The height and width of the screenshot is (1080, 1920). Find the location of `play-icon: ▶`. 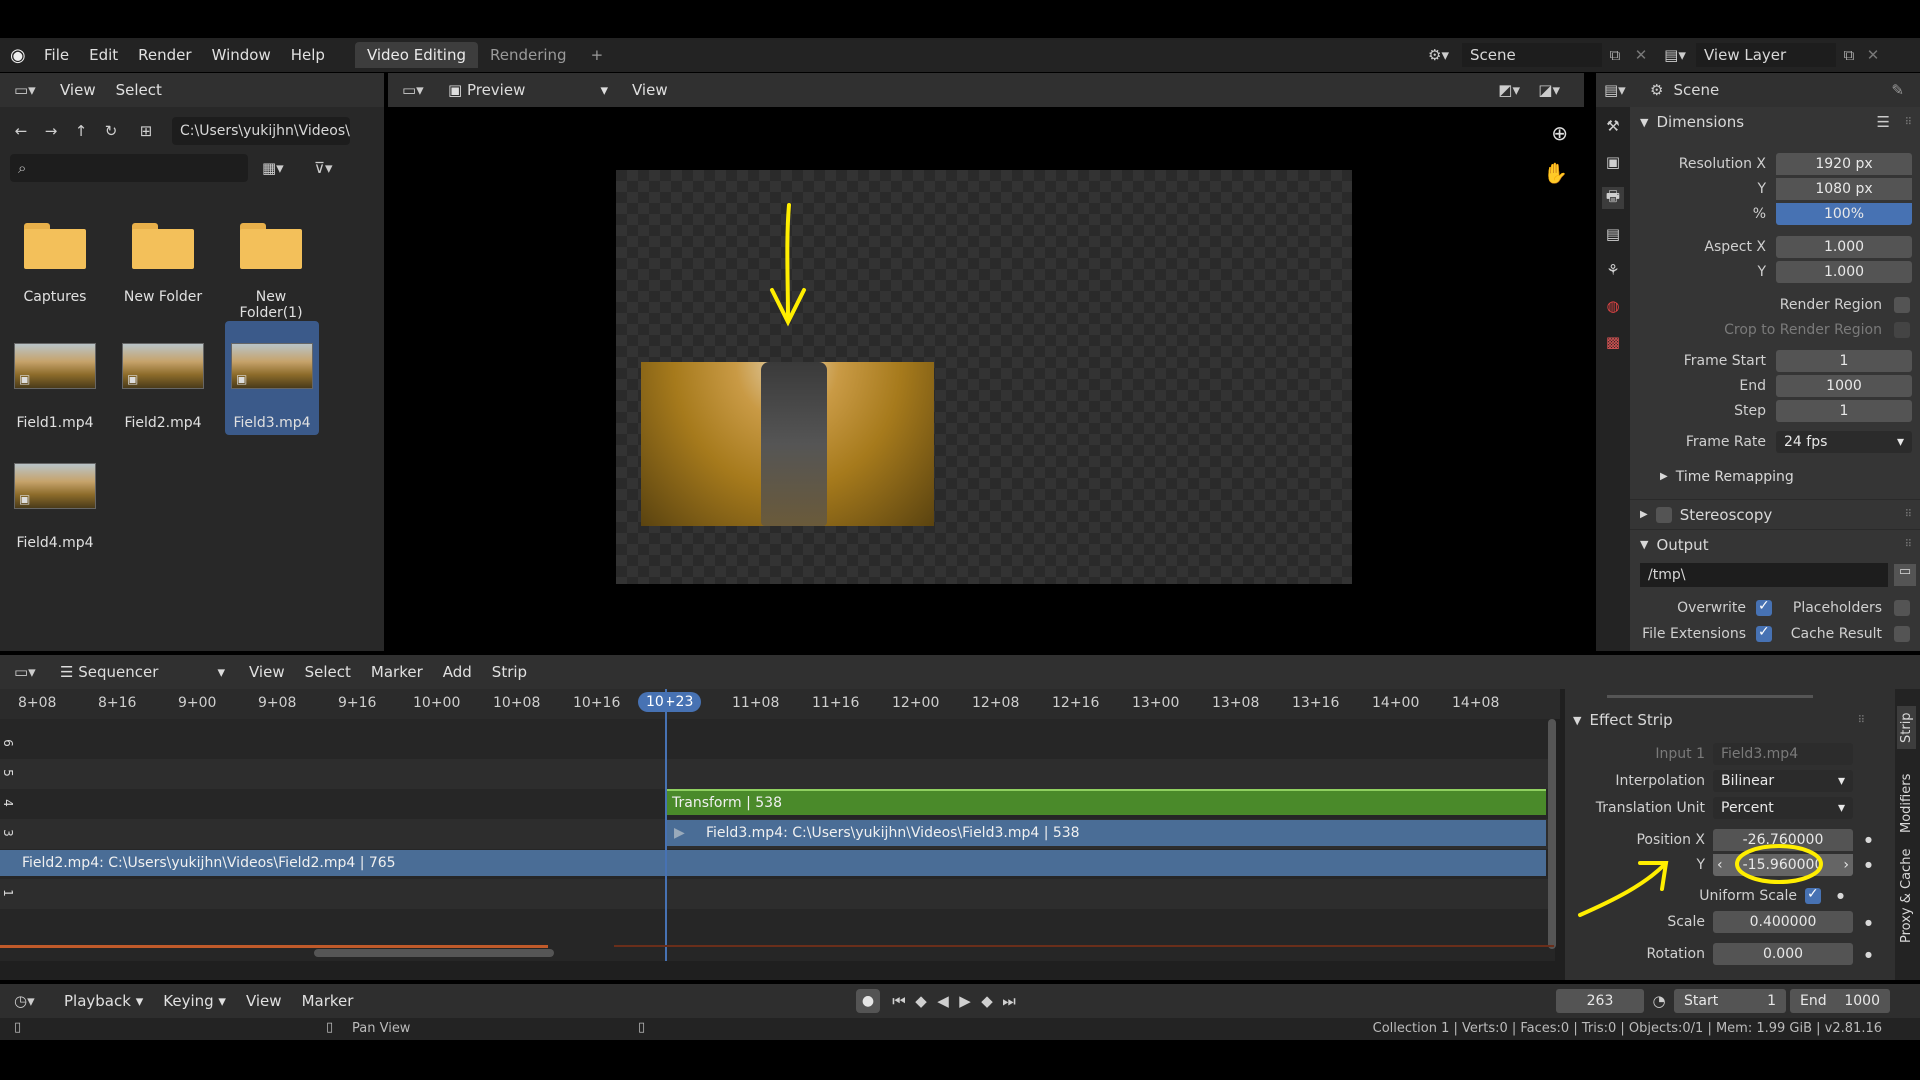

play-icon: ▶ is located at coordinates (965, 1001).